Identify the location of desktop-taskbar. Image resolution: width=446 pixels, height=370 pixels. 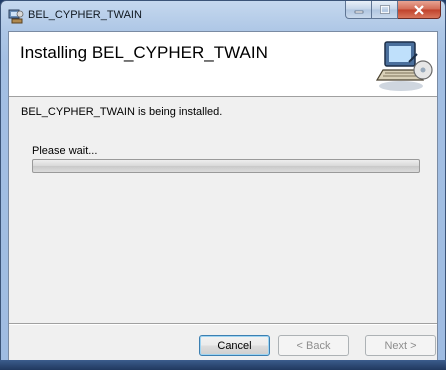
(223, 365).